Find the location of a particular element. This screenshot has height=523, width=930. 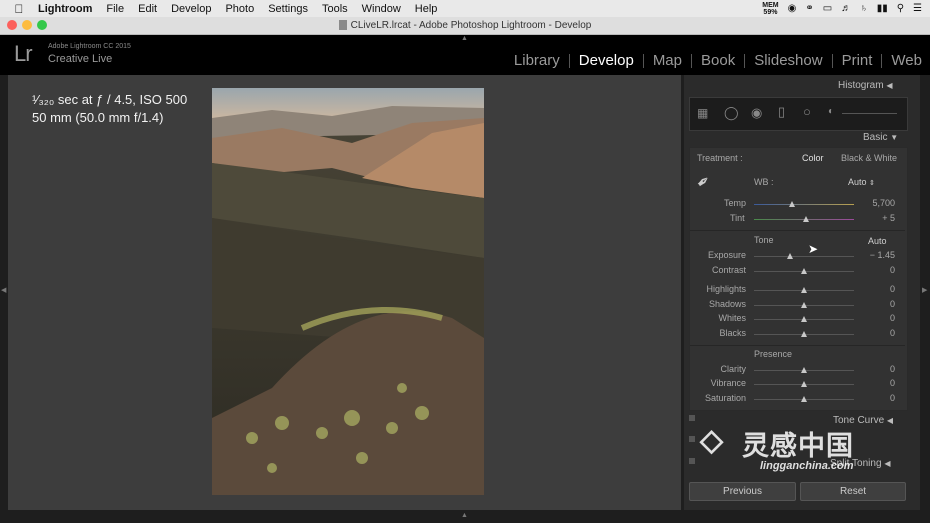

spot-removal-icon: ◯ is located at coordinates (731, 113).